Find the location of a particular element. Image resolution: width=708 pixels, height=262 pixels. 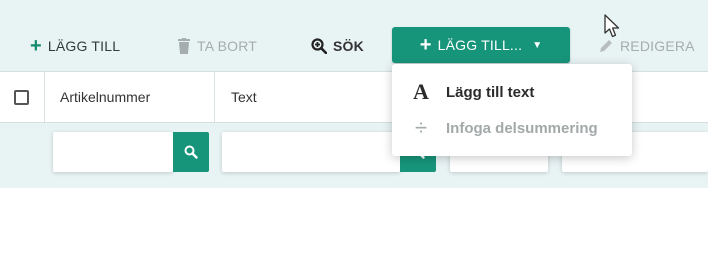

divide-icon: ÷ is located at coordinates (421, 127).